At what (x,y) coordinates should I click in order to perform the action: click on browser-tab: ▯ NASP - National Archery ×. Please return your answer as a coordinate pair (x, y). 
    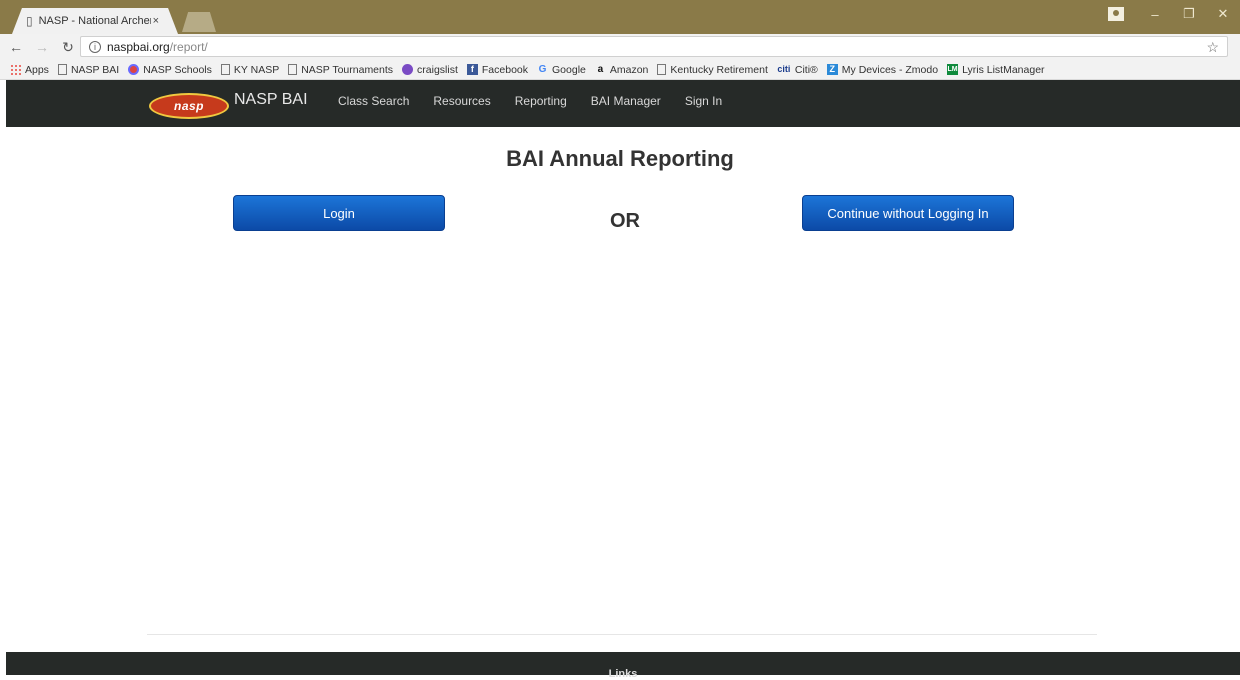
    Looking at the image, I should click on (95, 21).